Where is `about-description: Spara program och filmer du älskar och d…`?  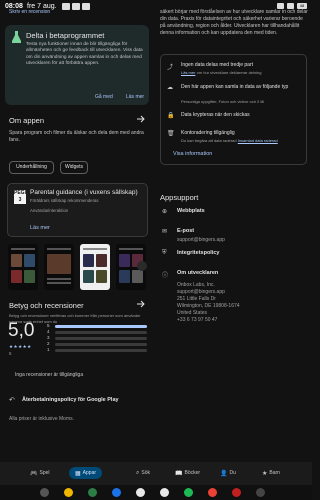
about-description: Spara program och filmer du älskar och d… is located at coordinates (76, 136).